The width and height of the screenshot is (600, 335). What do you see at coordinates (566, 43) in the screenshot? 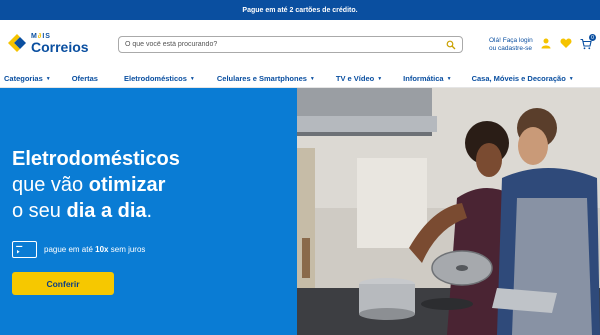
I see `heart-icon` at bounding box center [566, 43].